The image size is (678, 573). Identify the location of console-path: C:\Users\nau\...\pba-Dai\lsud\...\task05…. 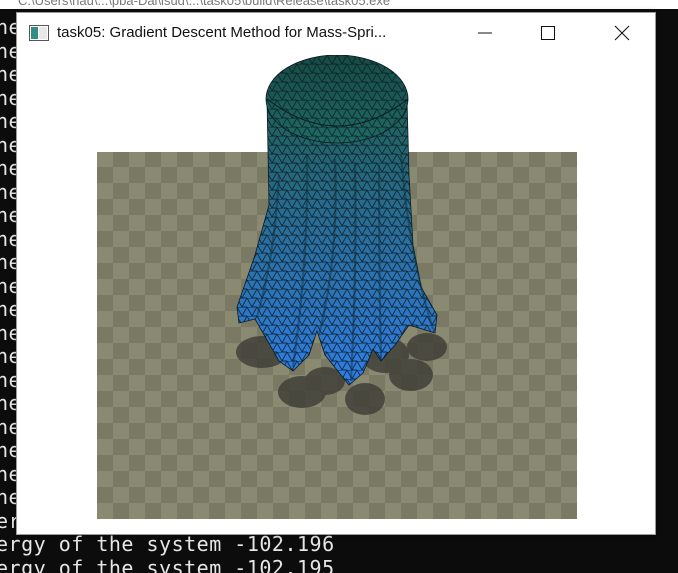
(204, 4).